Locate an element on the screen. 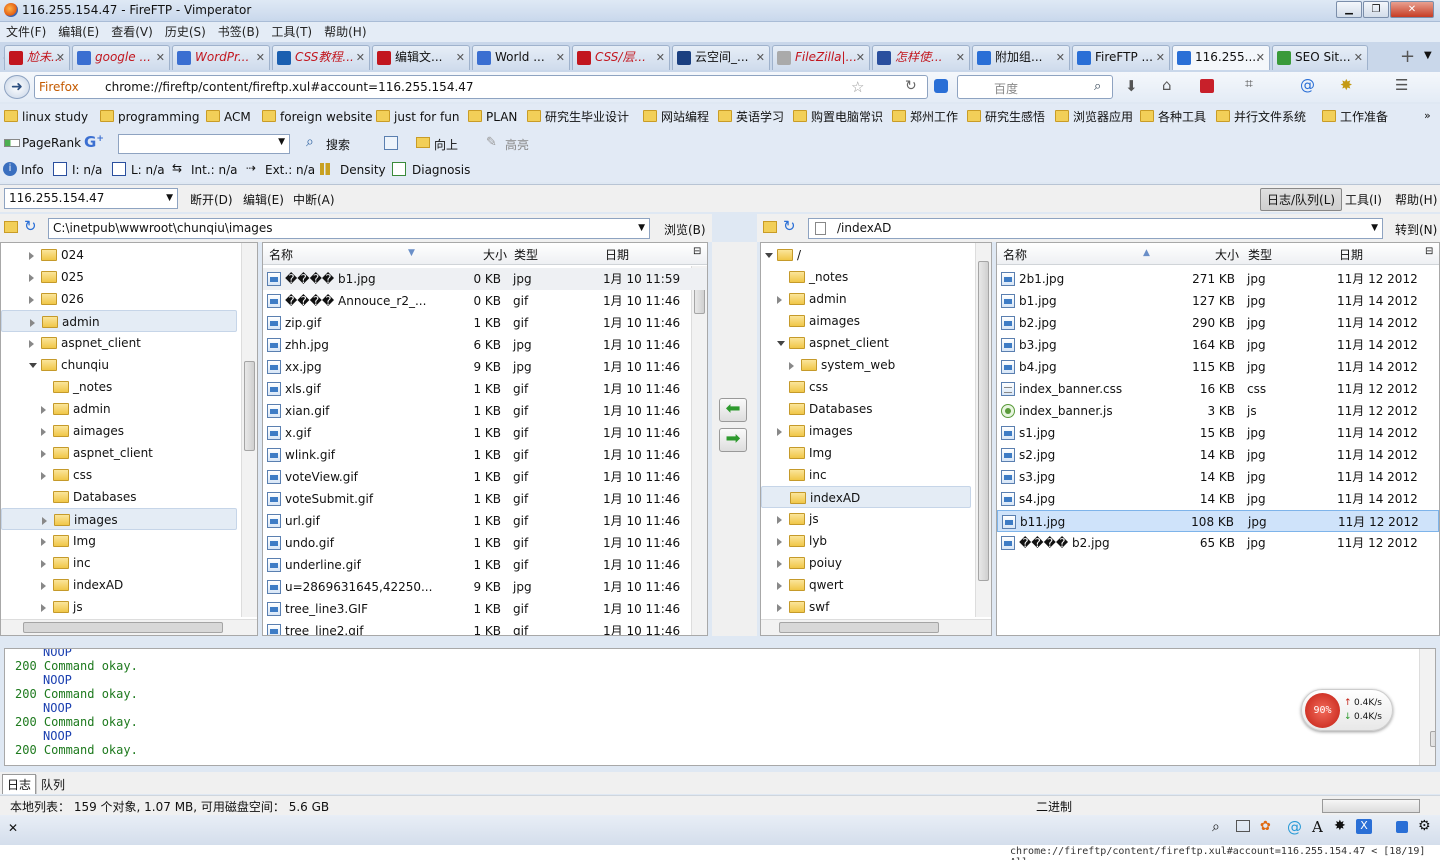 The width and height of the screenshot is (1440, 860). browser-tab: CSS/层... ✕ is located at coordinates (621, 57).